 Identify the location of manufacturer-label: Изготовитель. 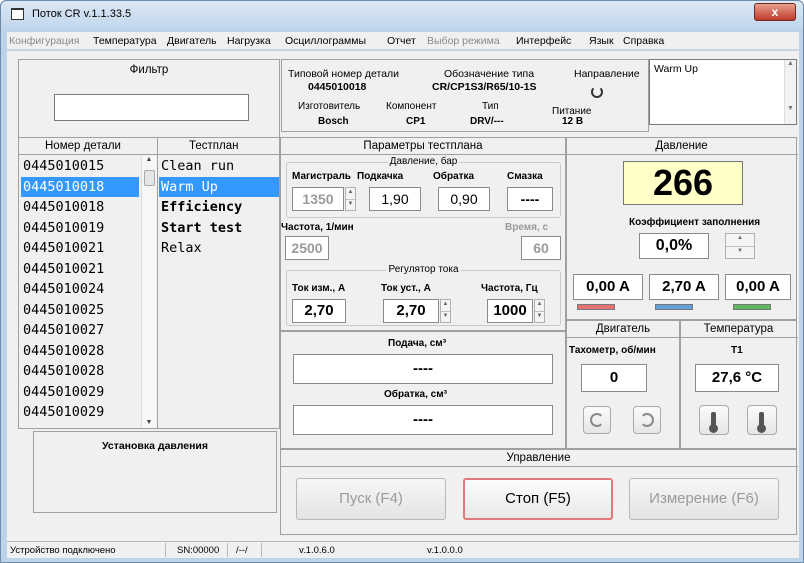
(329, 106).